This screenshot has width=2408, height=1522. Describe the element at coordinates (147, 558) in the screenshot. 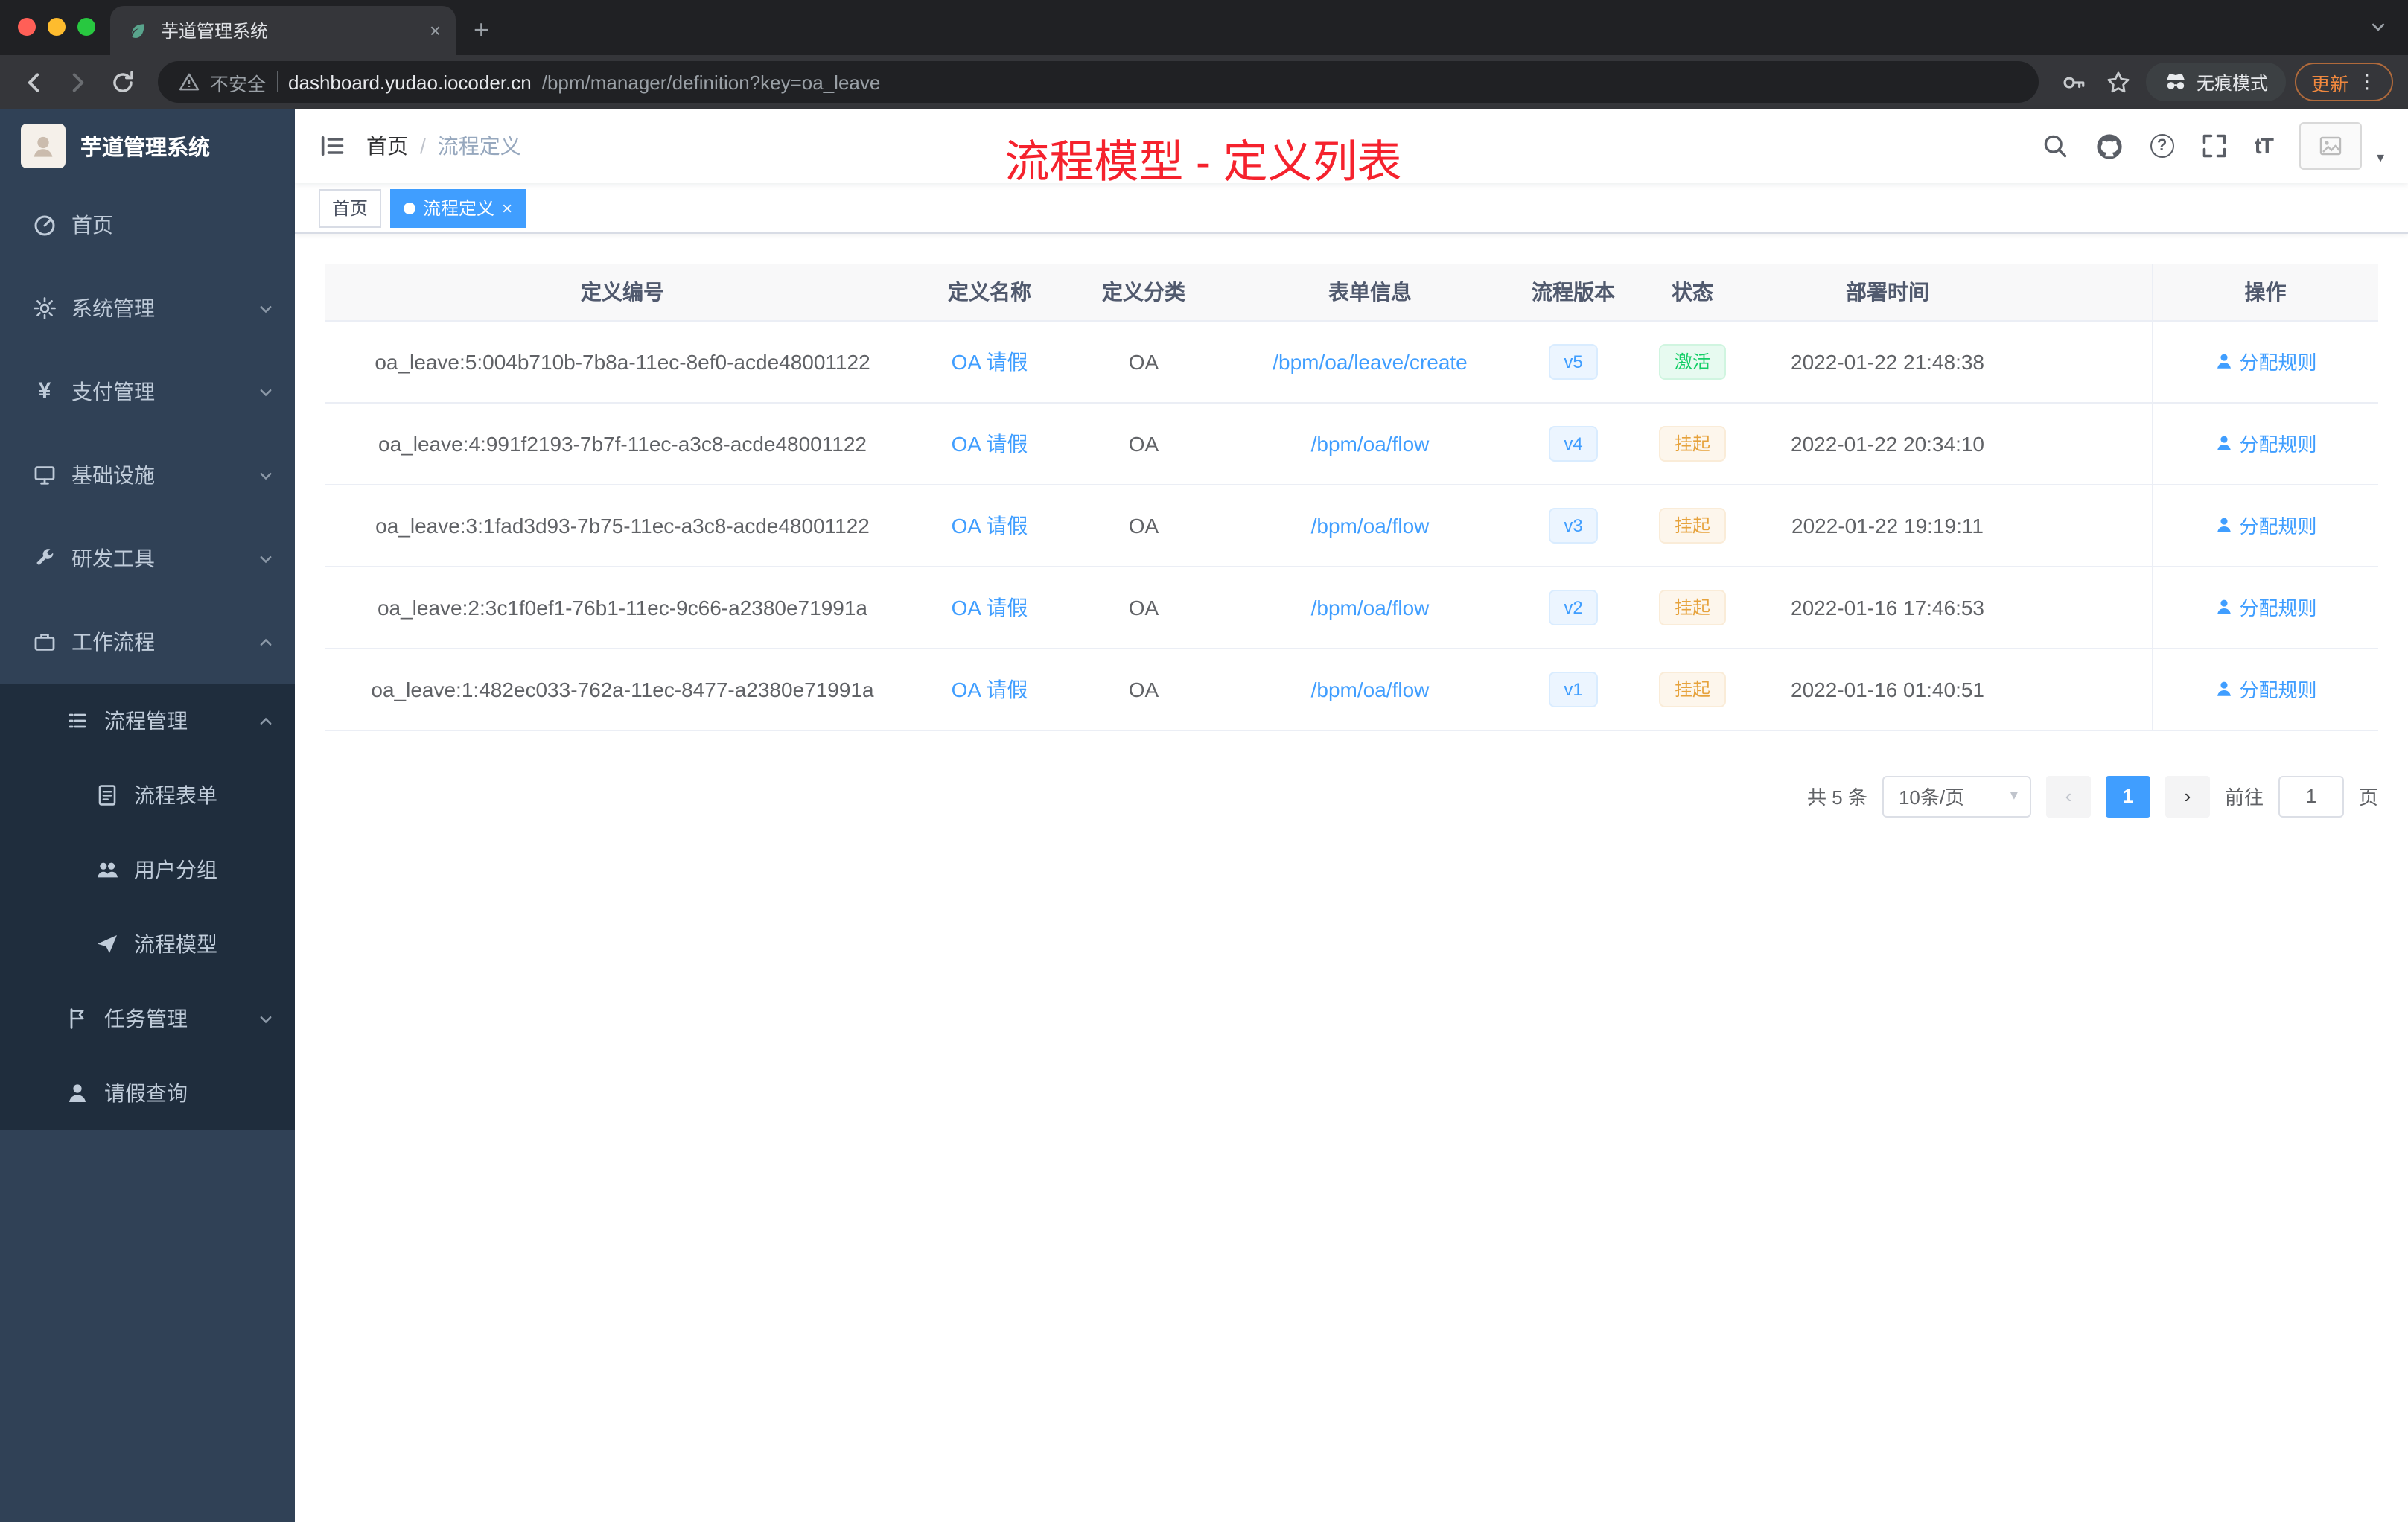

I see `sidebar-item-devtools: 研发工具` at that location.